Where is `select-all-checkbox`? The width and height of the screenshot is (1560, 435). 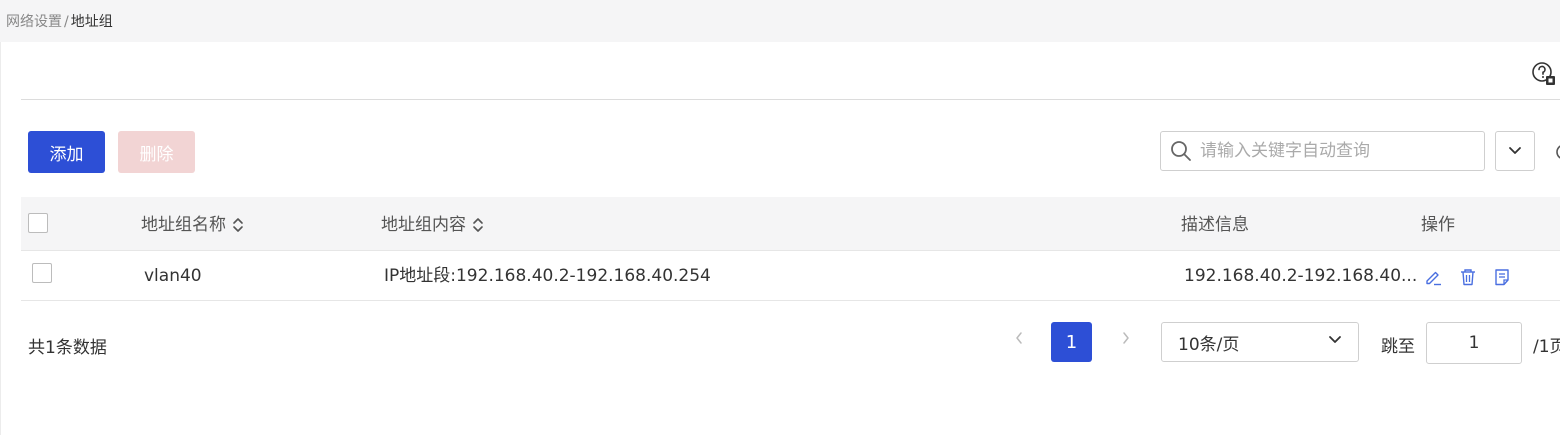
select-all-checkbox is located at coordinates (38, 223).